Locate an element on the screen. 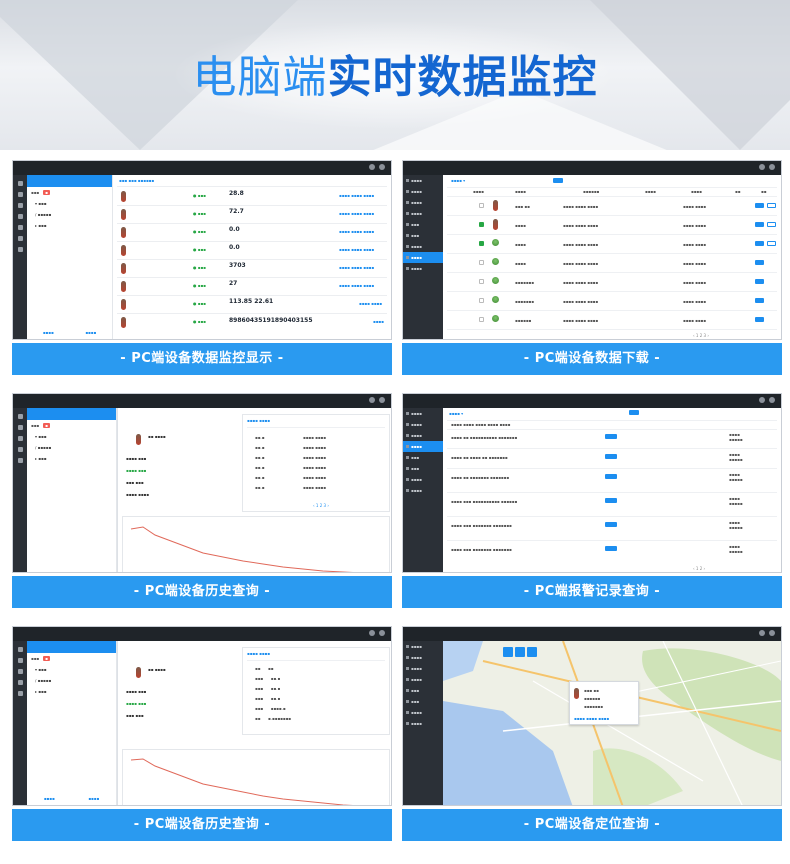  refresh-icon is located at coordinates (520, 652).